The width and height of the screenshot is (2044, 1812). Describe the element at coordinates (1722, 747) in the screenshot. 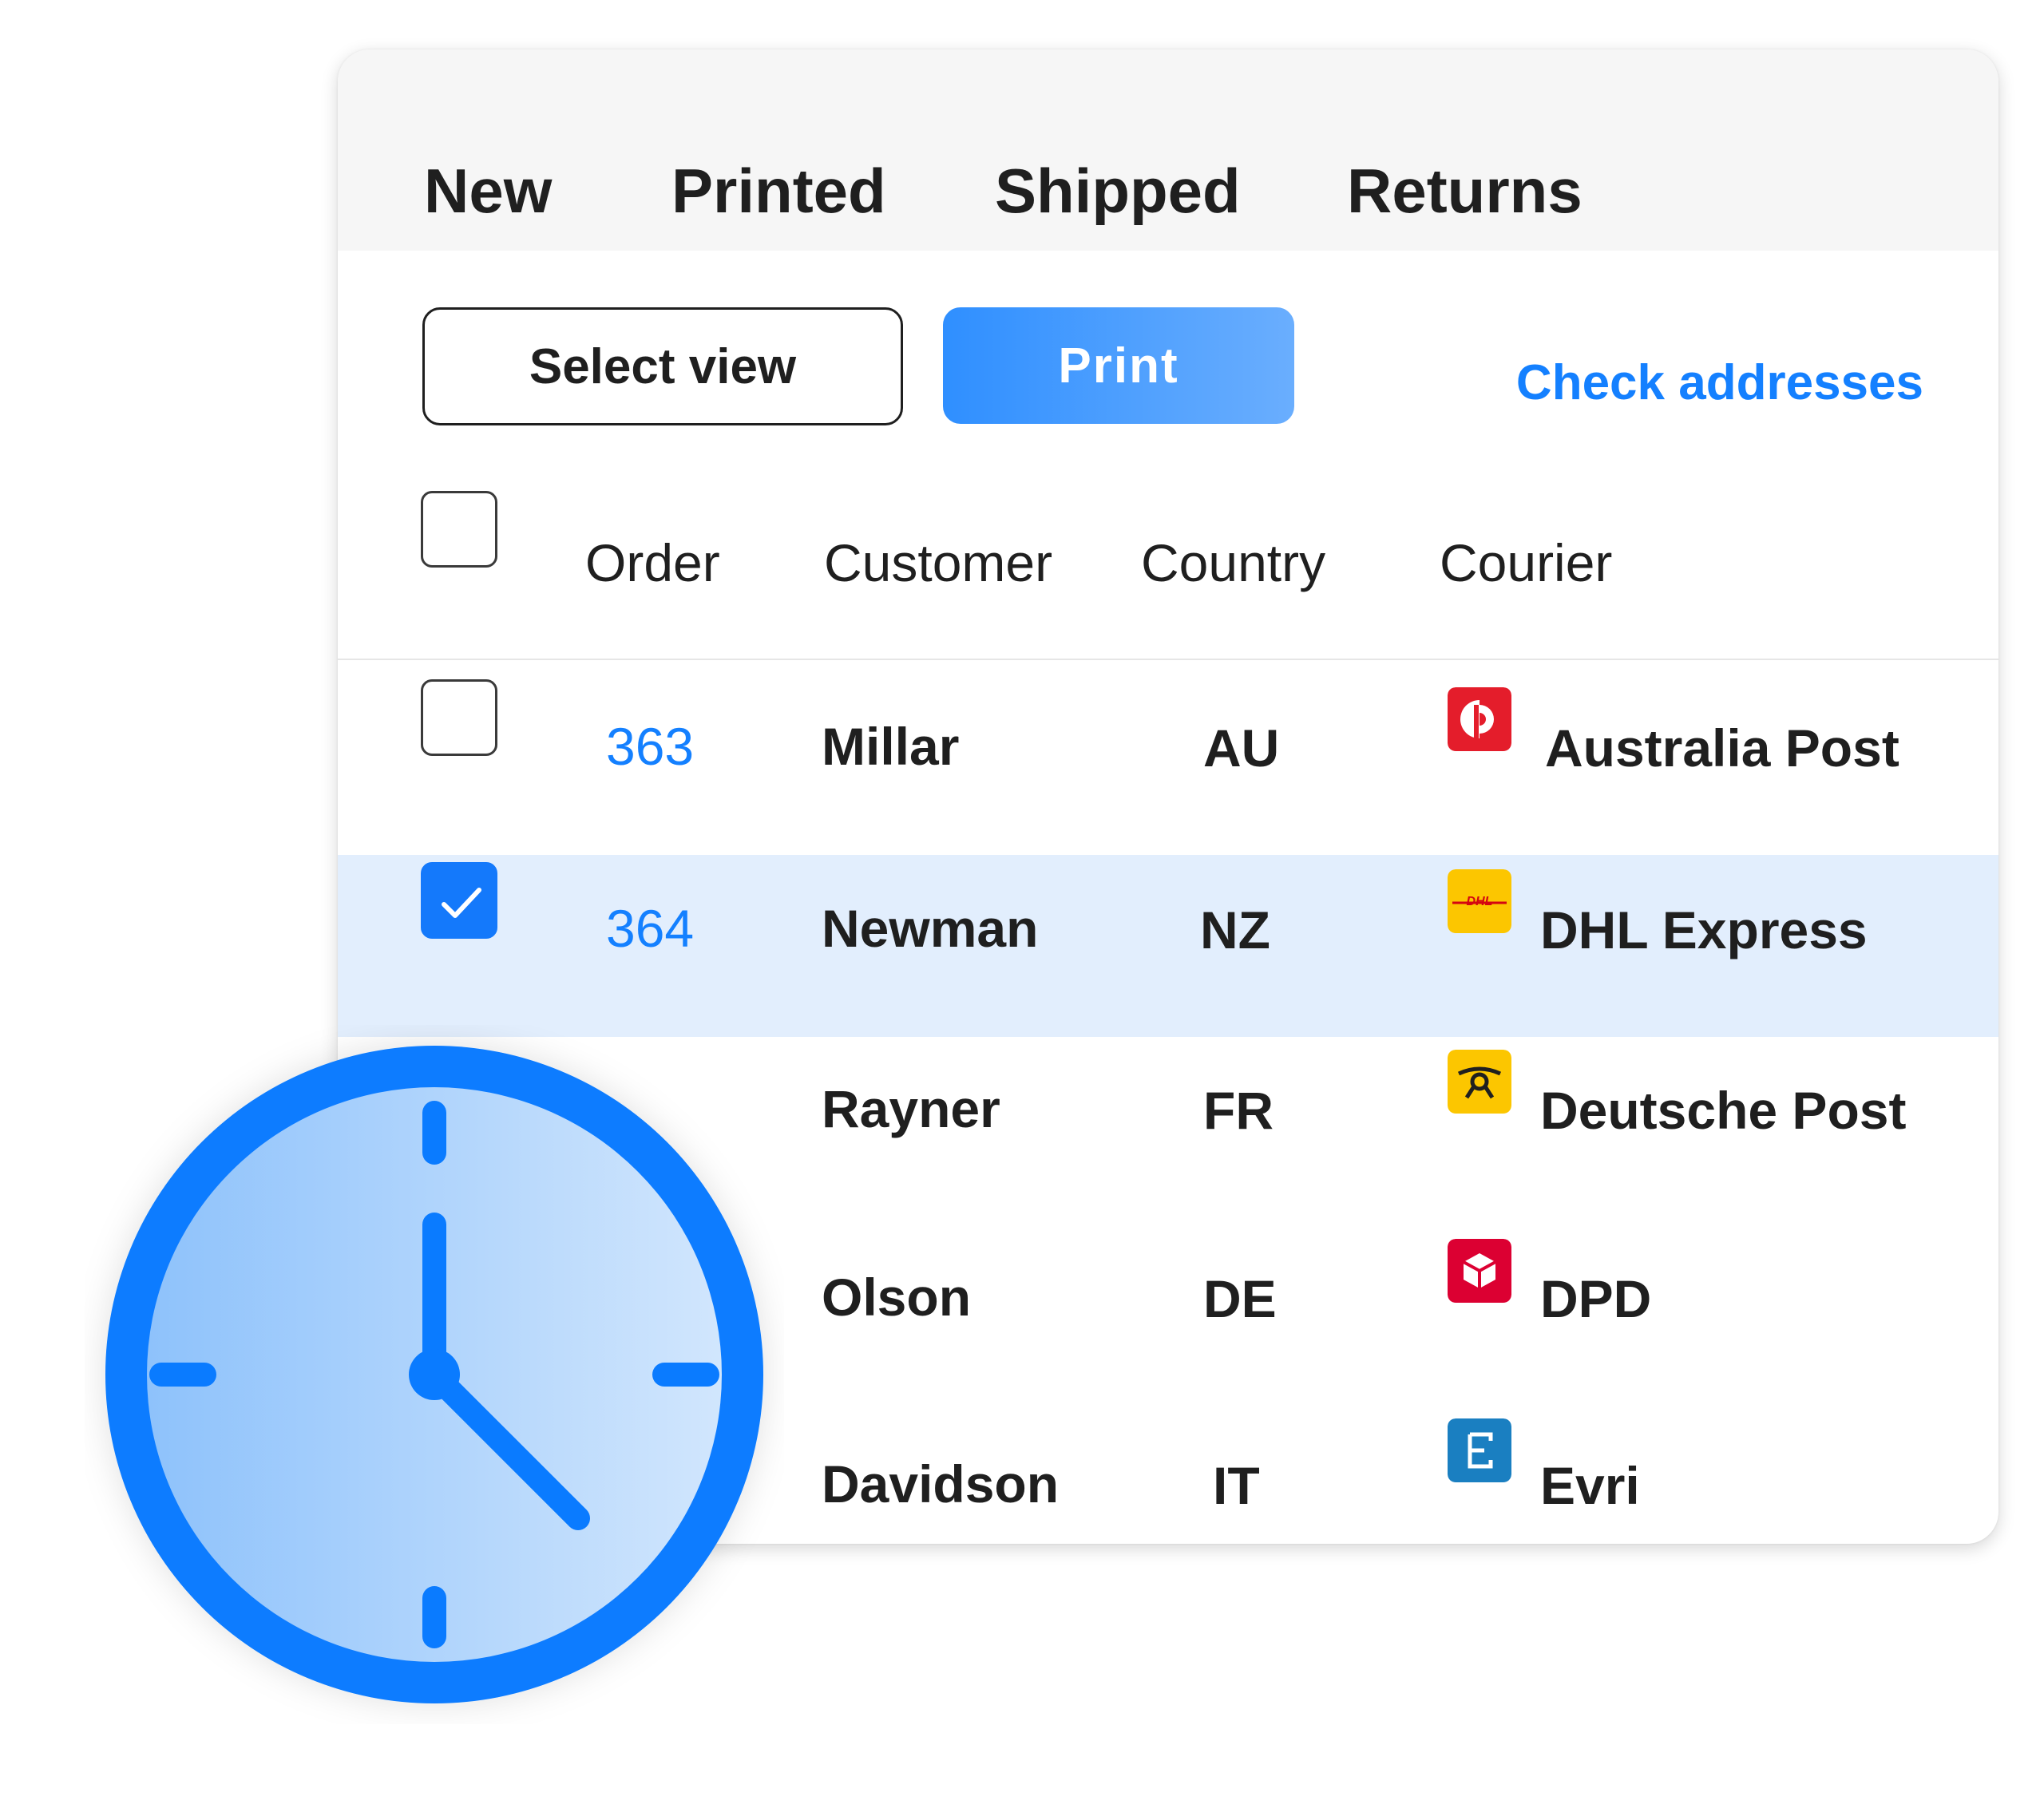

I see `courier-name: Australia Post` at that location.